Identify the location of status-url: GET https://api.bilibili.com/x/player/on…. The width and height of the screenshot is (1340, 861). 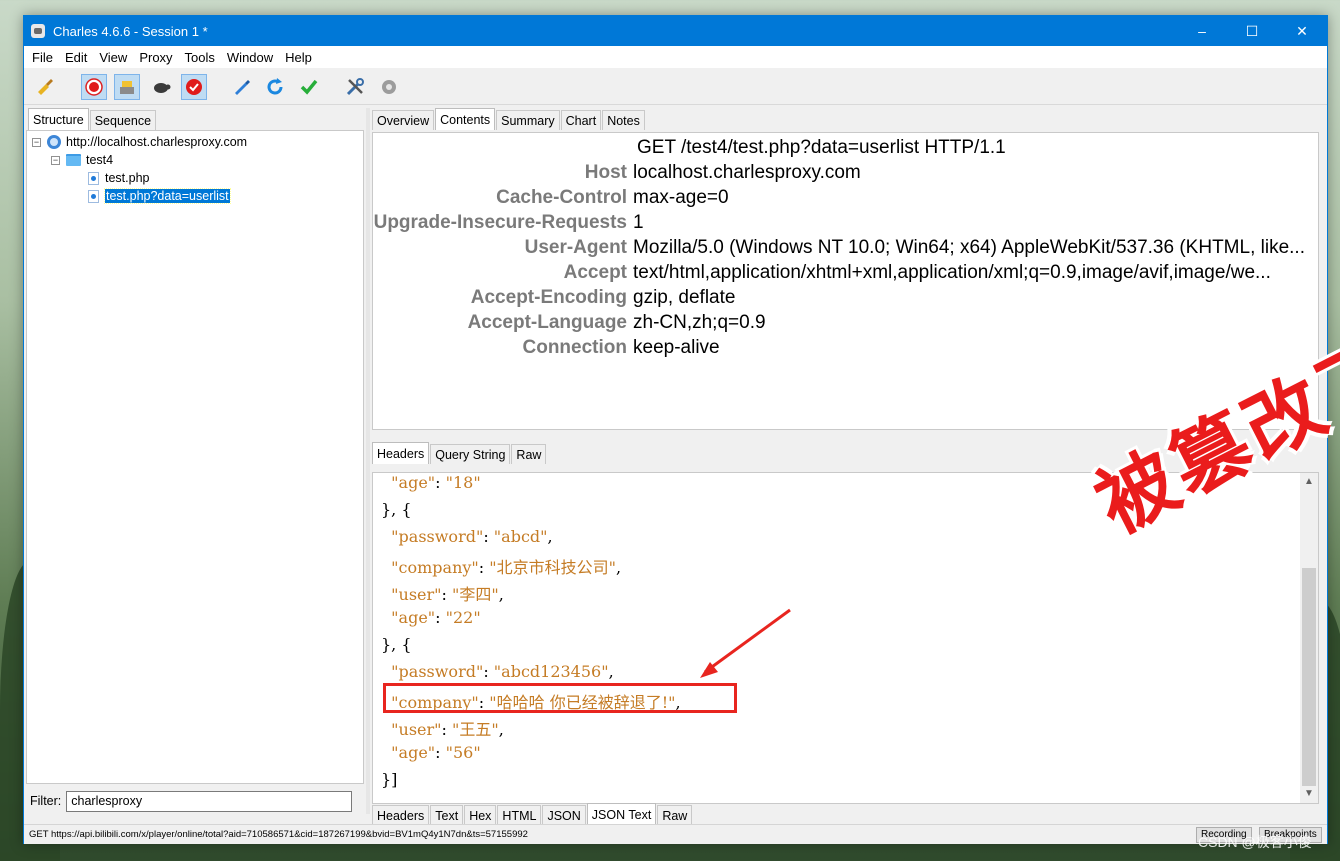
(278, 834).